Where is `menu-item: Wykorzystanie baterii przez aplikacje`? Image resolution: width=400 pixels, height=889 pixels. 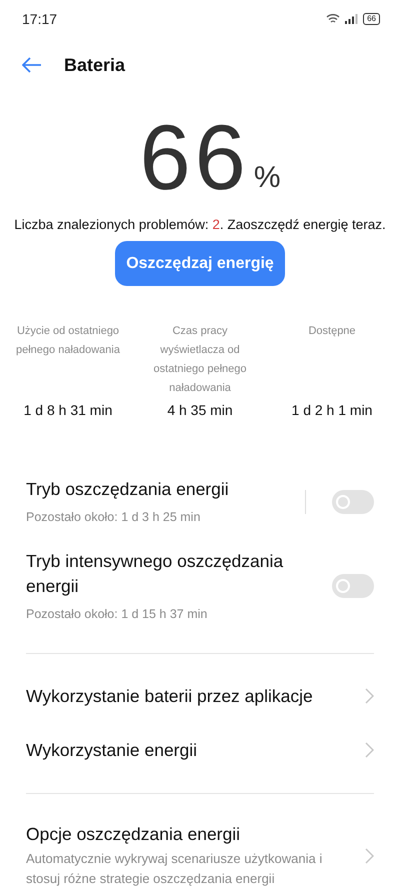 menu-item: Wykorzystanie baterii przez aplikacje is located at coordinates (200, 696).